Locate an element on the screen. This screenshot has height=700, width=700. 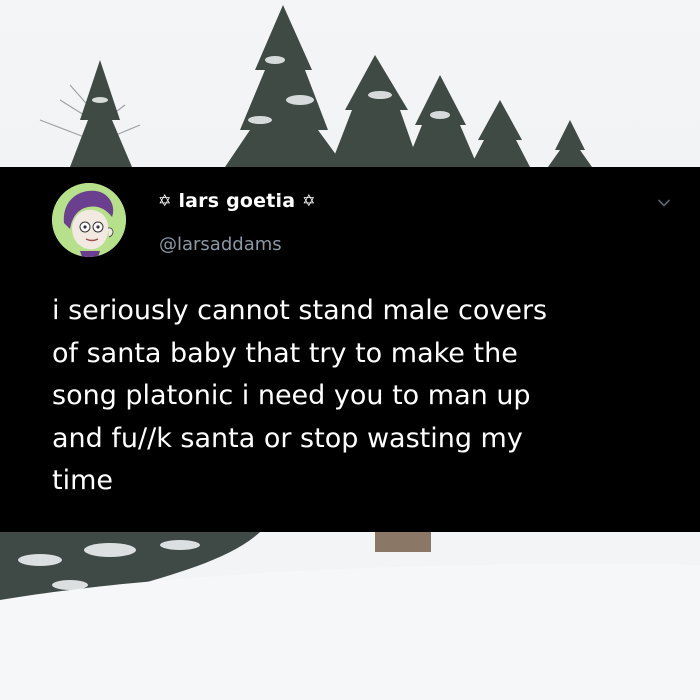
tweet-body-line: and fu∕∕k santa or stop wasting my is located at coordinates (287, 438).